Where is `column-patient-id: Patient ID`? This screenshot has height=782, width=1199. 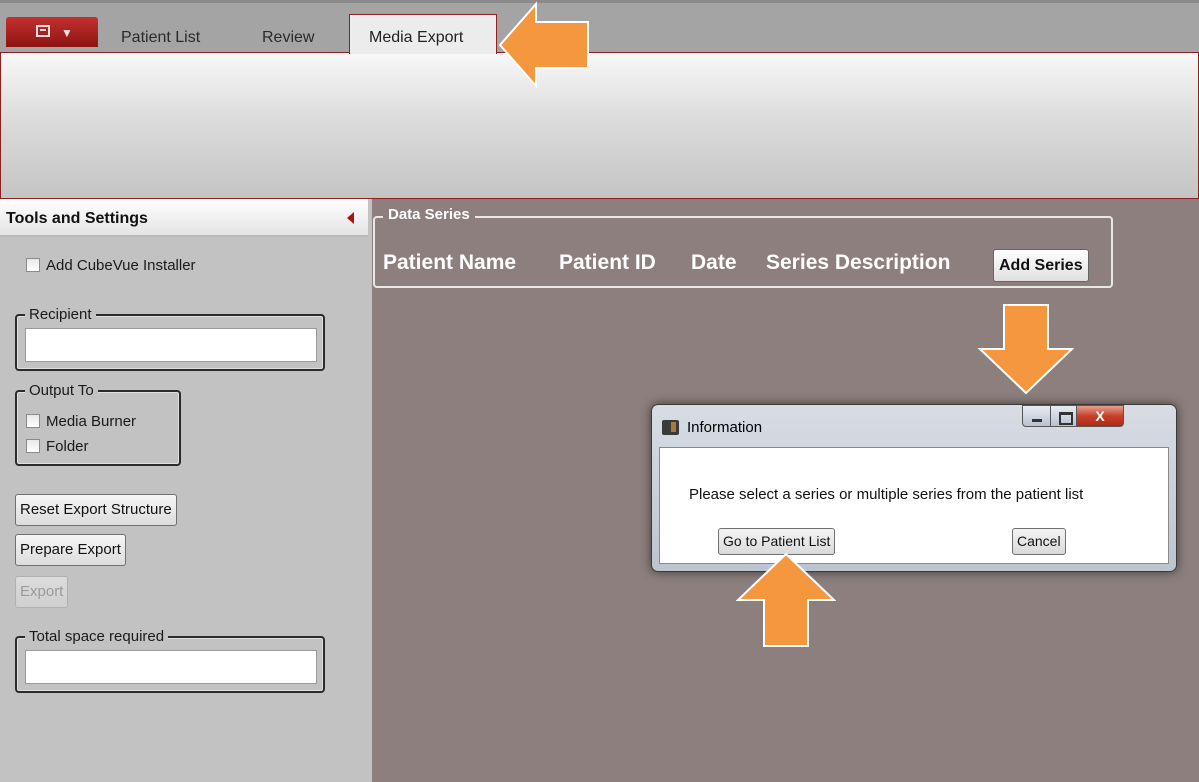 column-patient-id: Patient ID is located at coordinates (607, 263).